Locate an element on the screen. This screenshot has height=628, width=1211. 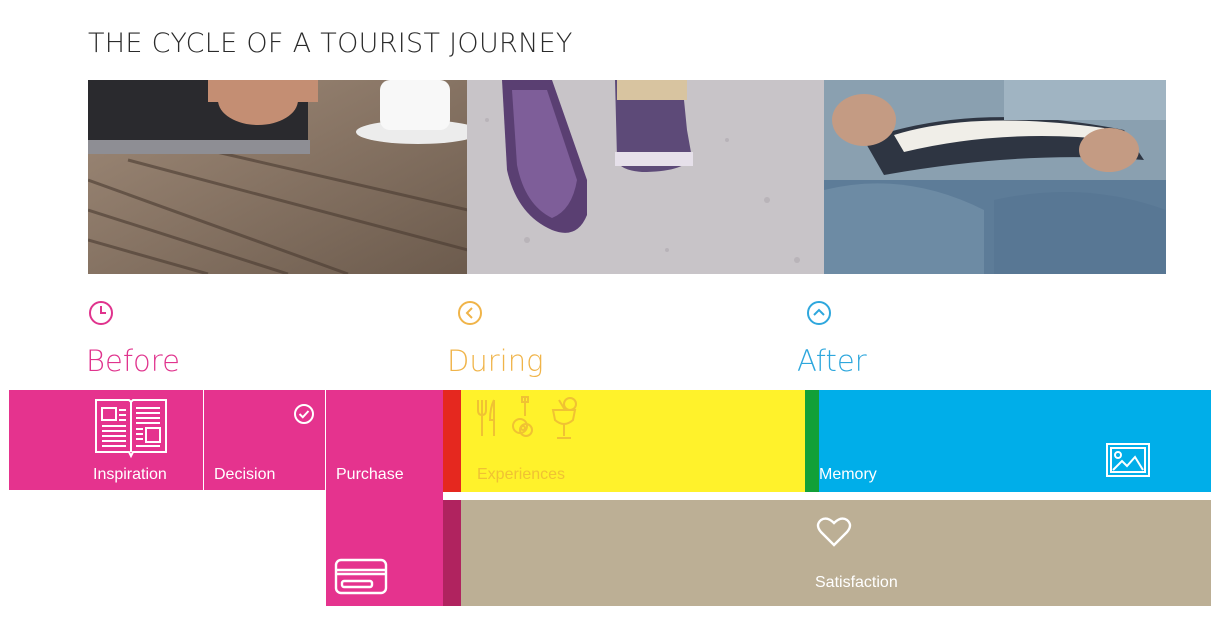
stage-inspiration: Inspiration is located at coordinates (106, 440).